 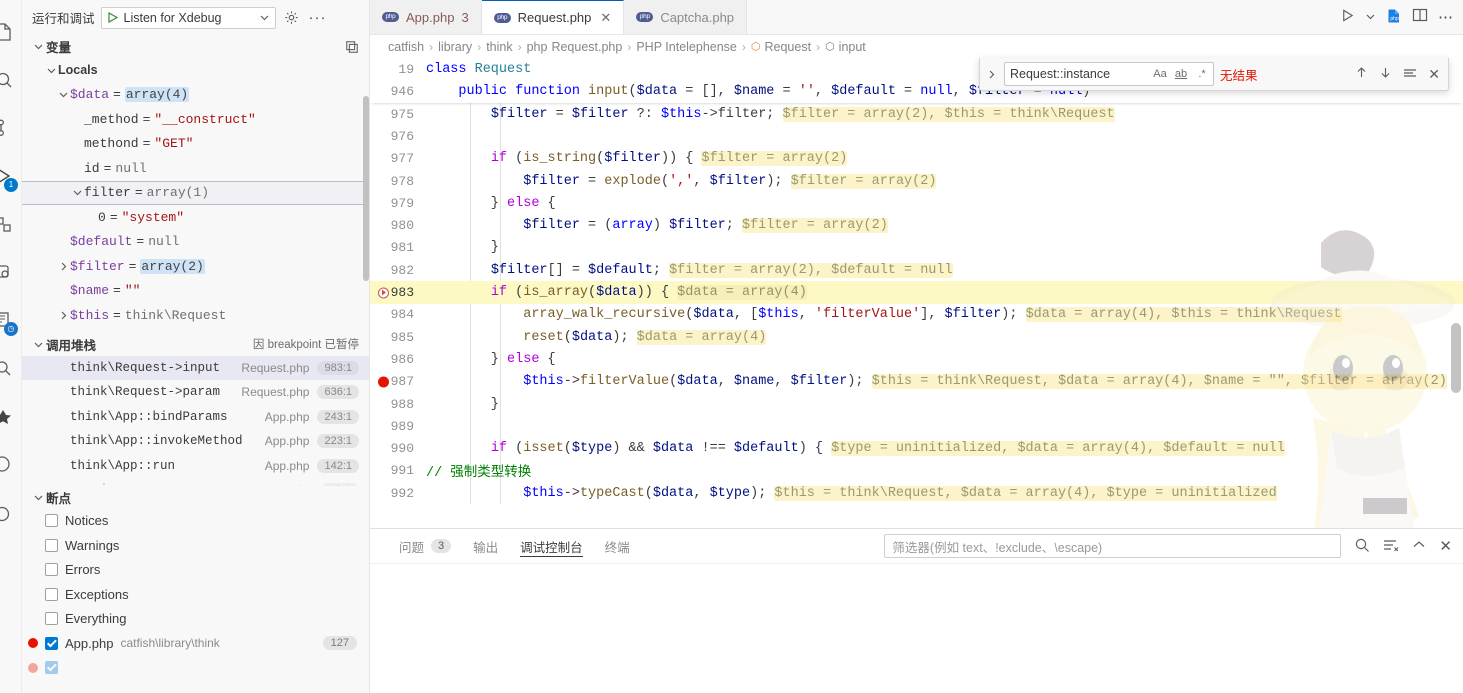 What do you see at coordinates (195, 570) in the screenshot?
I see `breakpoint-row: Errors` at bounding box center [195, 570].